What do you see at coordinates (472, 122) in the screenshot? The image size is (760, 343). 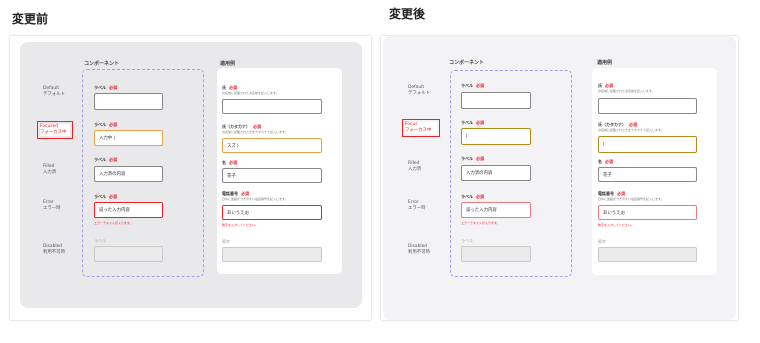 I see `label-focus: ラベル 必須` at bounding box center [472, 122].